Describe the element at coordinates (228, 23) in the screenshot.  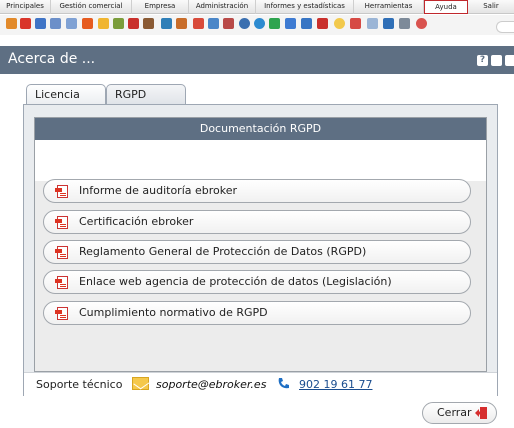
I see `chart-icon` at that location.